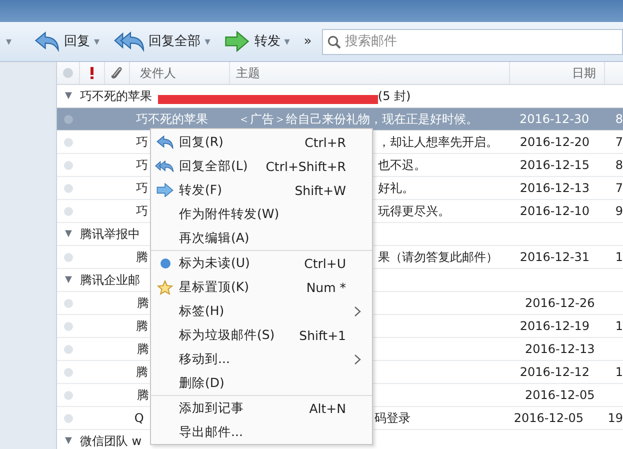 This screenshot has height=449, width=623. I want to click on menu-item: 回复(R) Ctrl+R, so click(261, 142).